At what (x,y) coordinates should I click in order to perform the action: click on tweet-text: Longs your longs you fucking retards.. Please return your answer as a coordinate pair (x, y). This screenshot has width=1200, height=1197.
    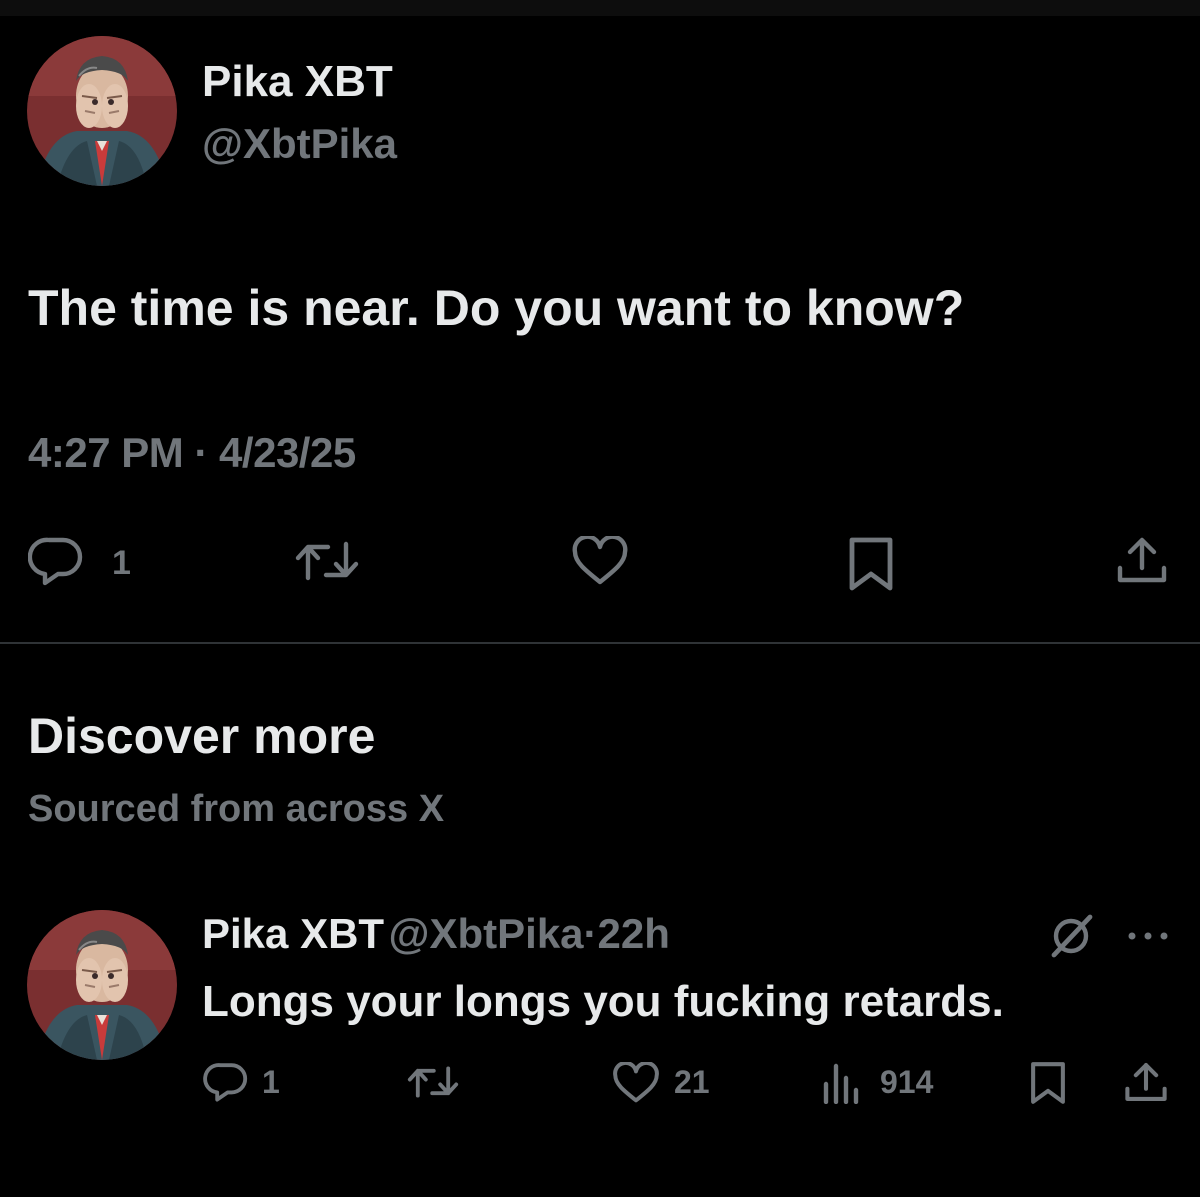
    Looking at the image, I should click on (603, 1001).